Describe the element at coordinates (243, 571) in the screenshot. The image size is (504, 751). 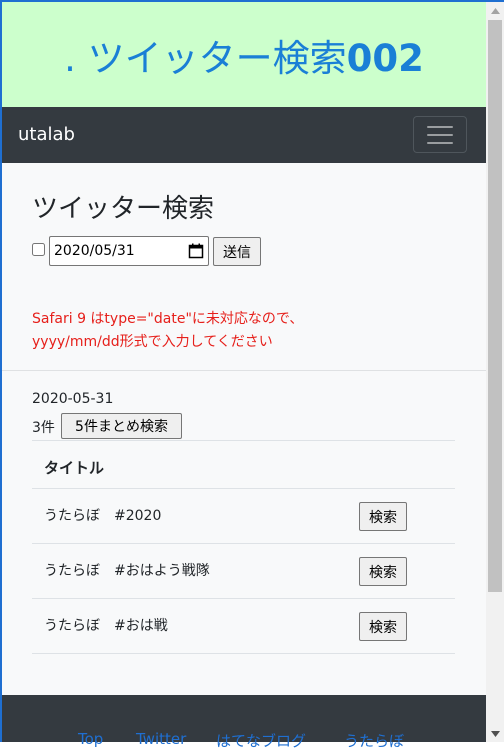
I see `table-row: うたらぼ #おはよう戦隊 検索` at that location.